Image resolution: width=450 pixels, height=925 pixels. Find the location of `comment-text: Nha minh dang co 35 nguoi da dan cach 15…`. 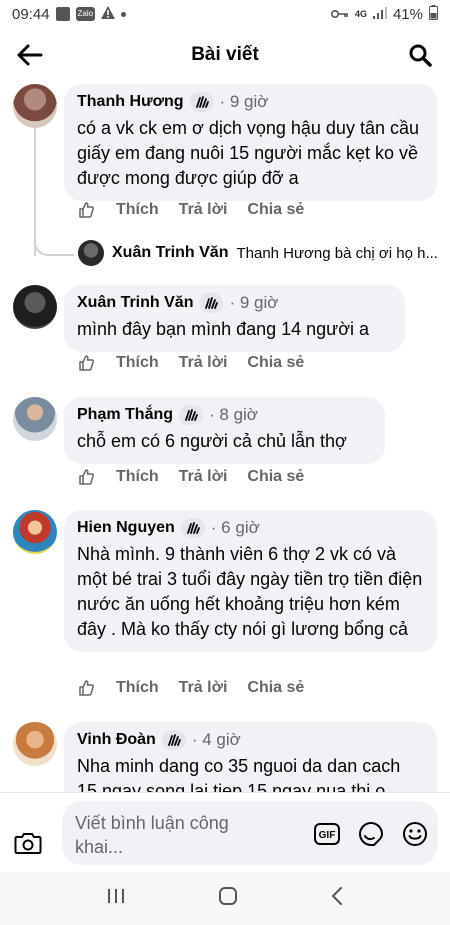

comment-text: Nha minh dang co 35 nguoi da dan cach 15… is located at coordinates (239, 774).